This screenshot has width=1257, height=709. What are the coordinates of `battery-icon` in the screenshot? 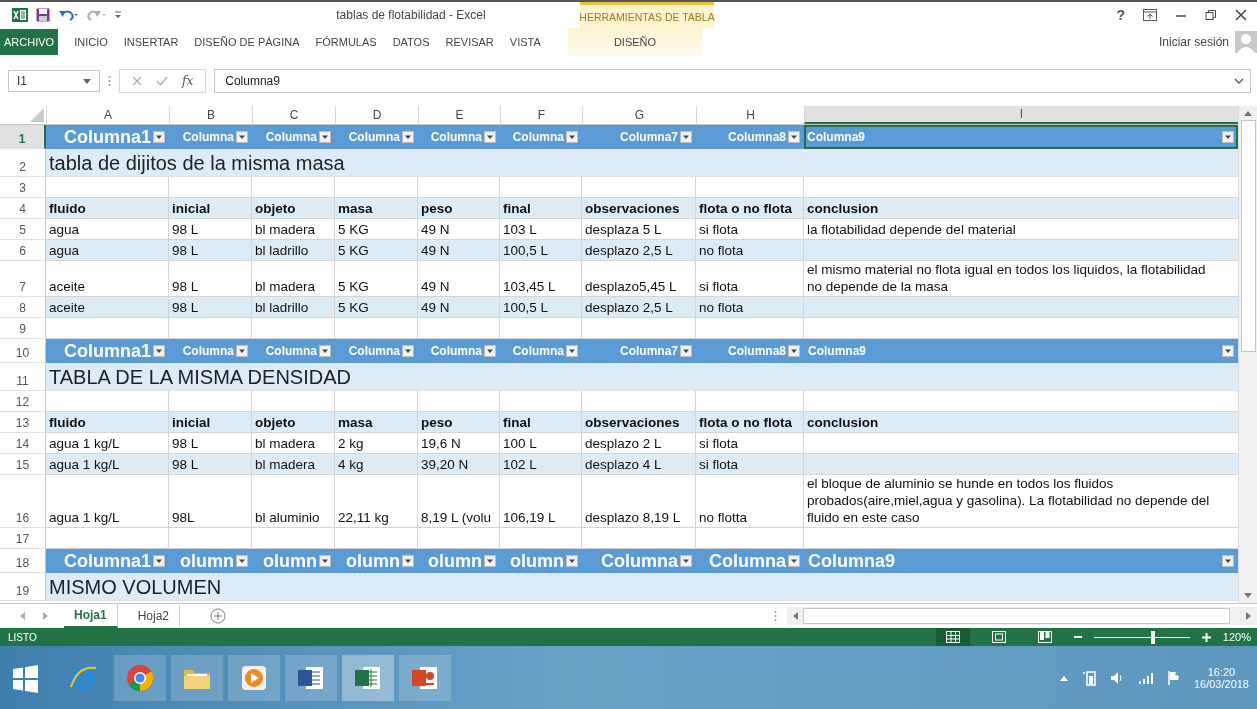 It's located at (1088, 677).